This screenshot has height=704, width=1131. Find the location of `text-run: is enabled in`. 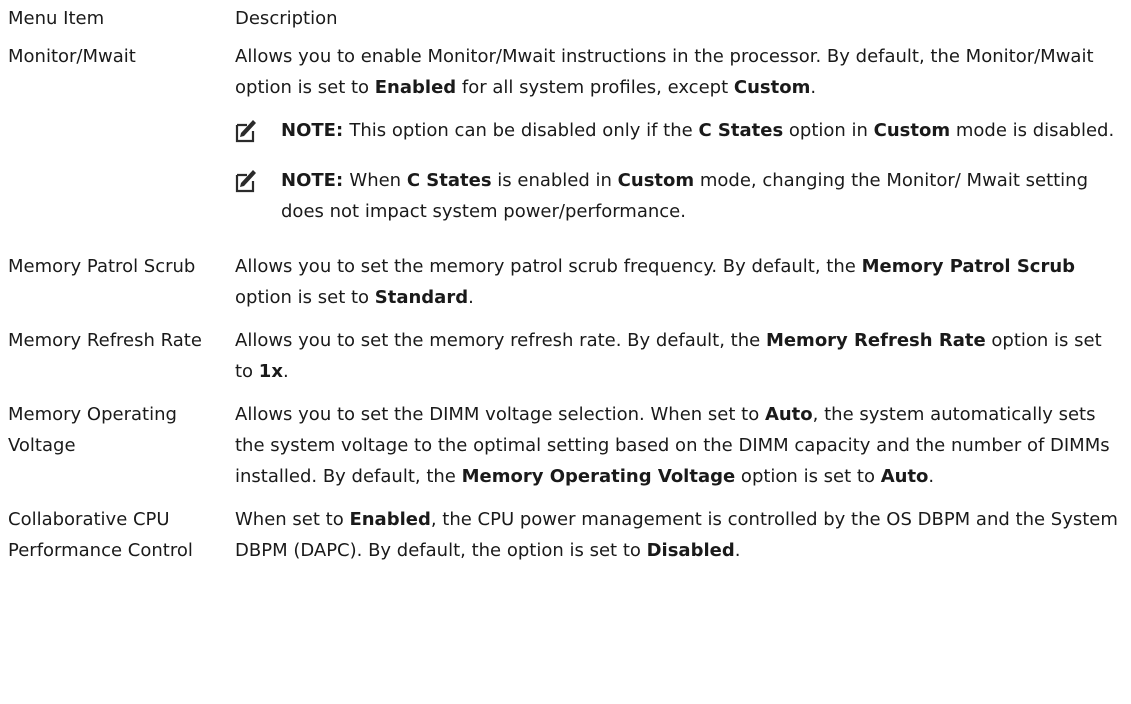

text-run: is enabled in is located at coordinates (554, 180).